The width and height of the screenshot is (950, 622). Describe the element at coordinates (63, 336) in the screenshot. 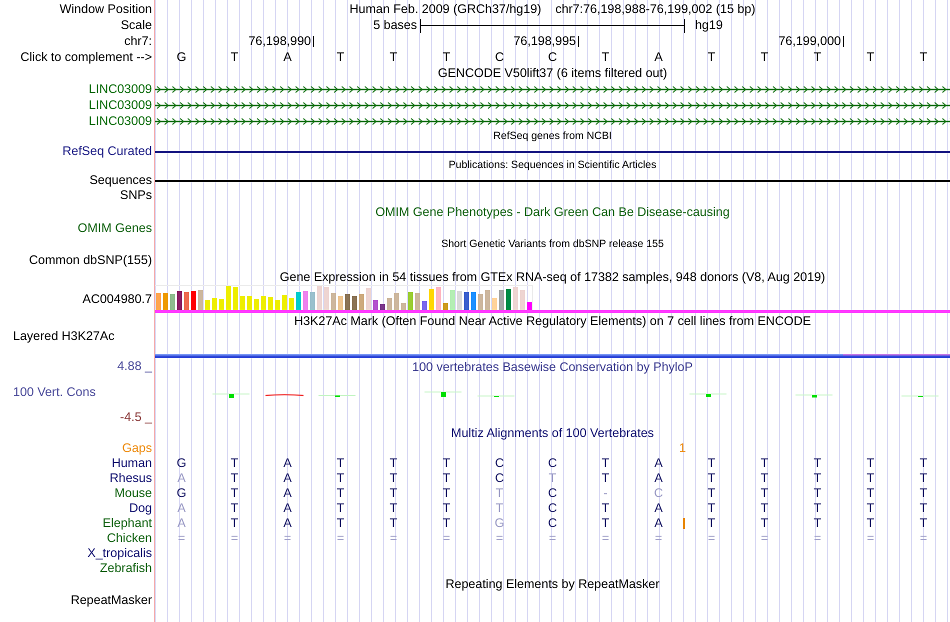

I see `track-label: Layered H3K27Ac` at that location.